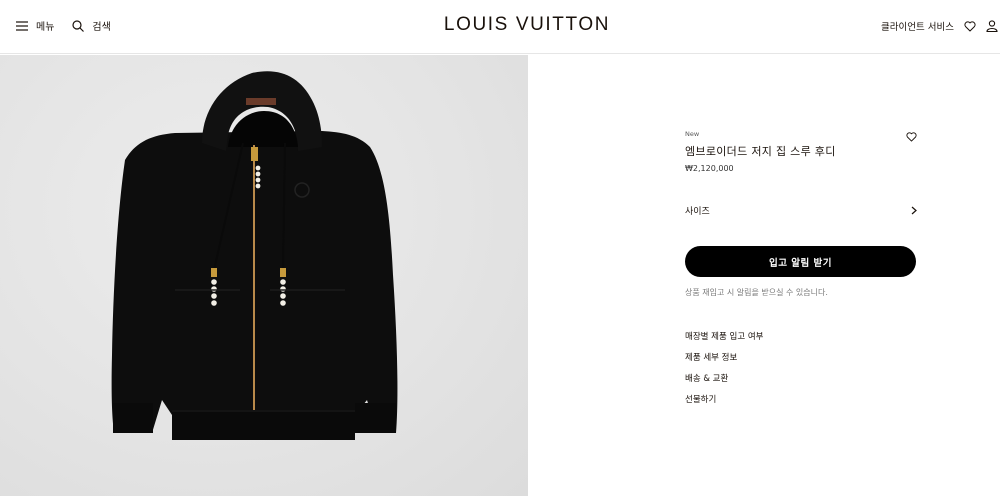  What do you see at coordinates (724, 383) in the screenshot?
I see `shipping-returns-link: 배송 & 교환` at bounding box center [724, 383].